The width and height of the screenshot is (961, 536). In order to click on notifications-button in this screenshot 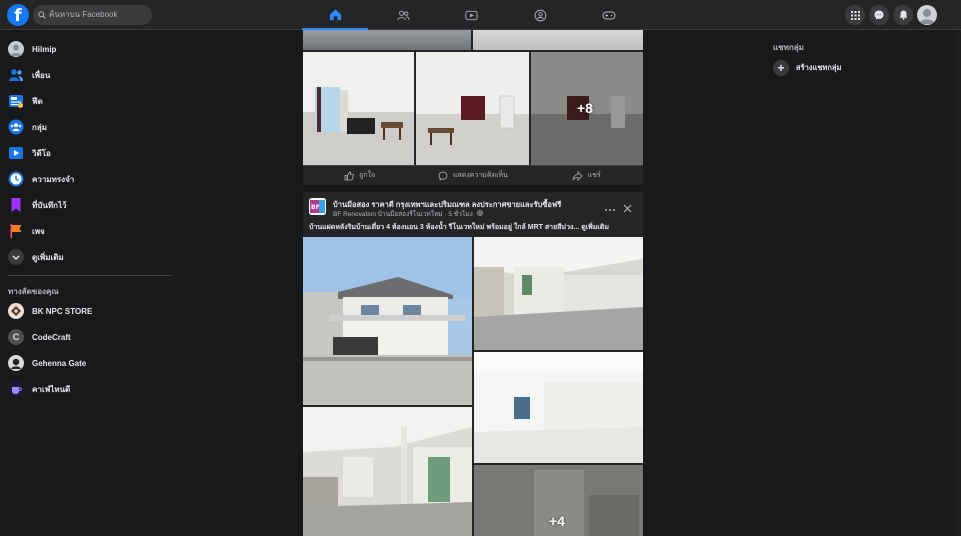, I will do `click(903, 15)`.